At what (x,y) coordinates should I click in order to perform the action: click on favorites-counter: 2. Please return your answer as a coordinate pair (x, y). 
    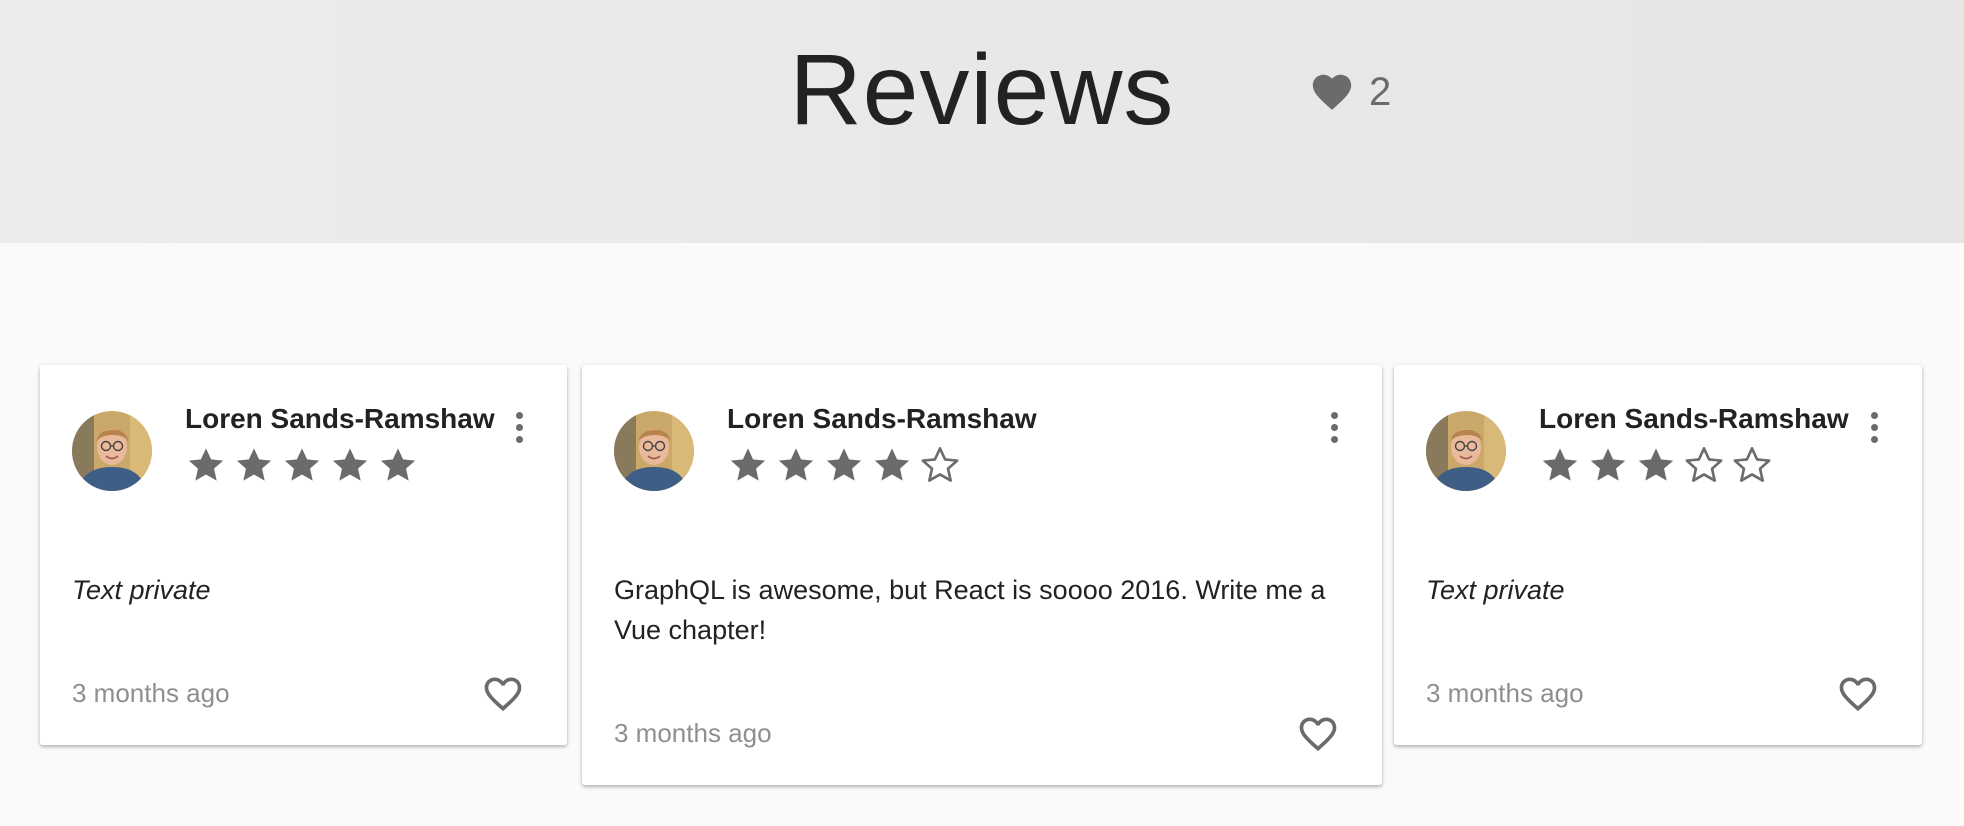
    Looking at the image, I should click on (1350, 92).